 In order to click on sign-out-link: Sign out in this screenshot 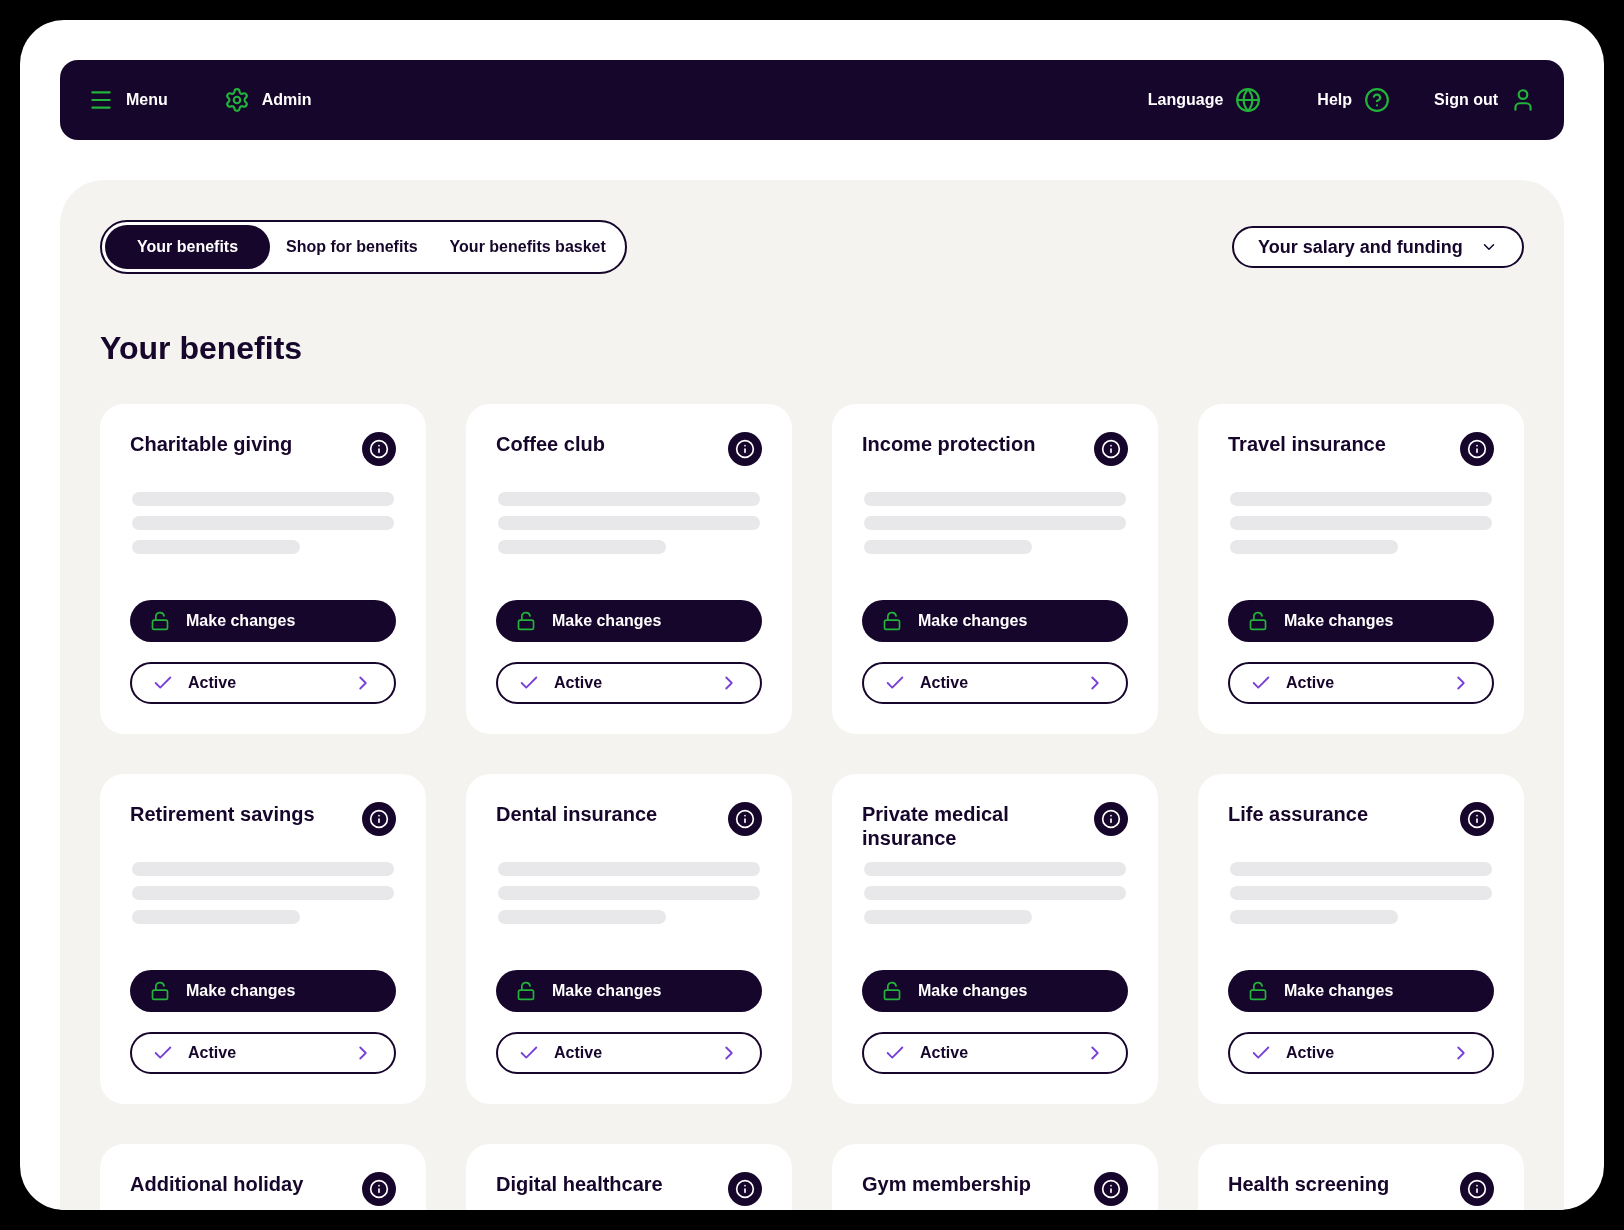, I will do `click(1485, 100)`.